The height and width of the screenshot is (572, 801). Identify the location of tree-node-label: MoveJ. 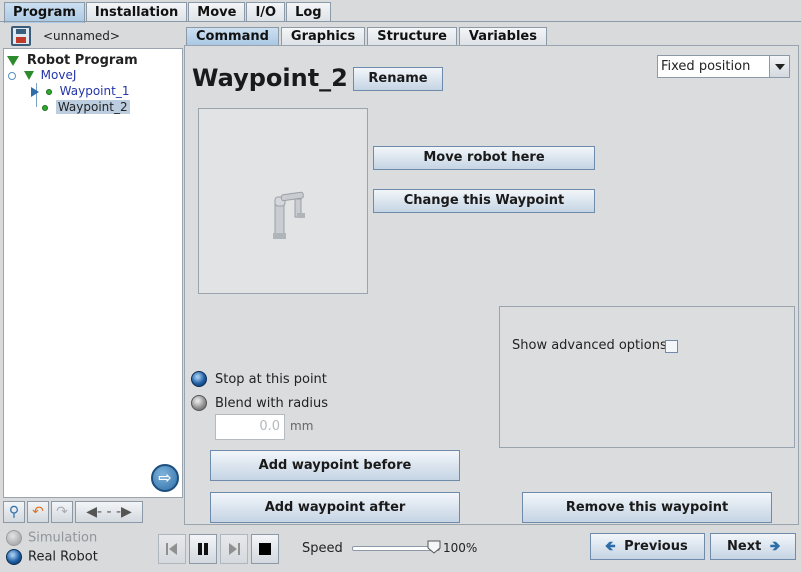
(58, 75).